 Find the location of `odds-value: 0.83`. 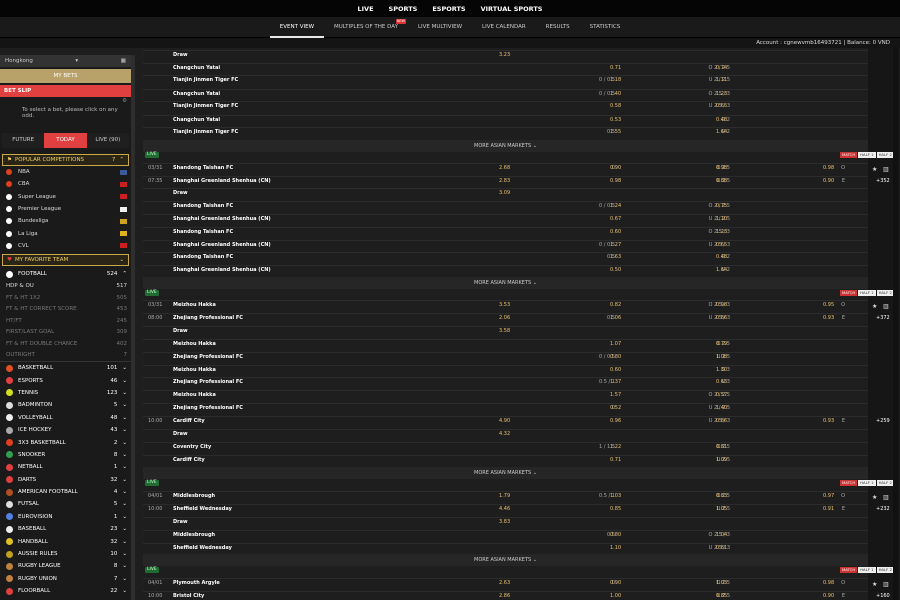

odds-value: 0.83 is located at coordinates (721, 496).